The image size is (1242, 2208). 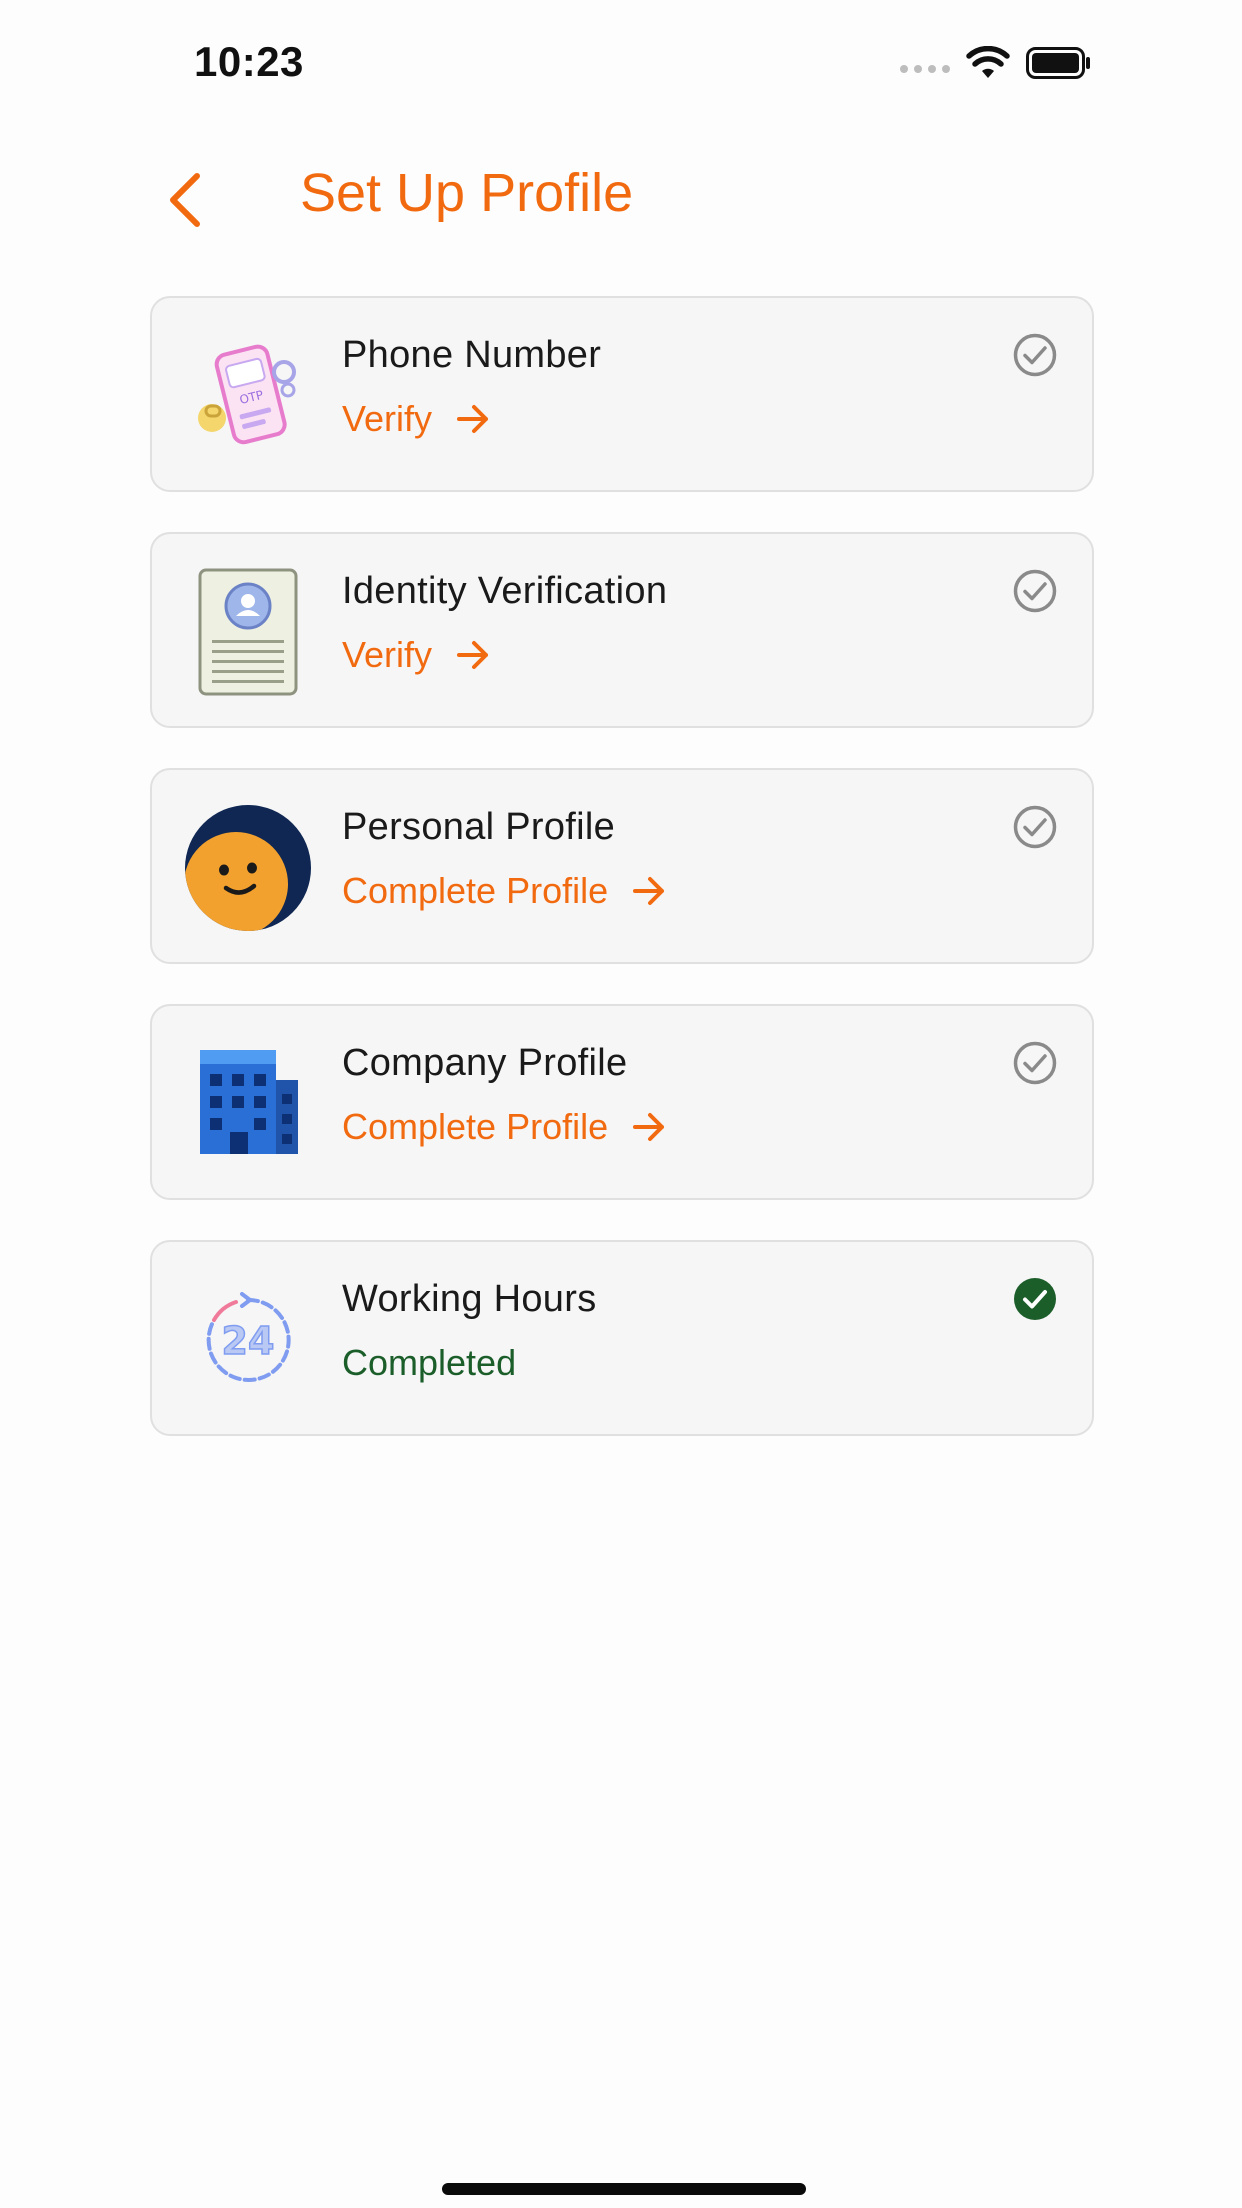 What do you see at coordinates (621, 65) in the screenshot?
I see `status-bar: 10:23` at bounding box center [621, 65].